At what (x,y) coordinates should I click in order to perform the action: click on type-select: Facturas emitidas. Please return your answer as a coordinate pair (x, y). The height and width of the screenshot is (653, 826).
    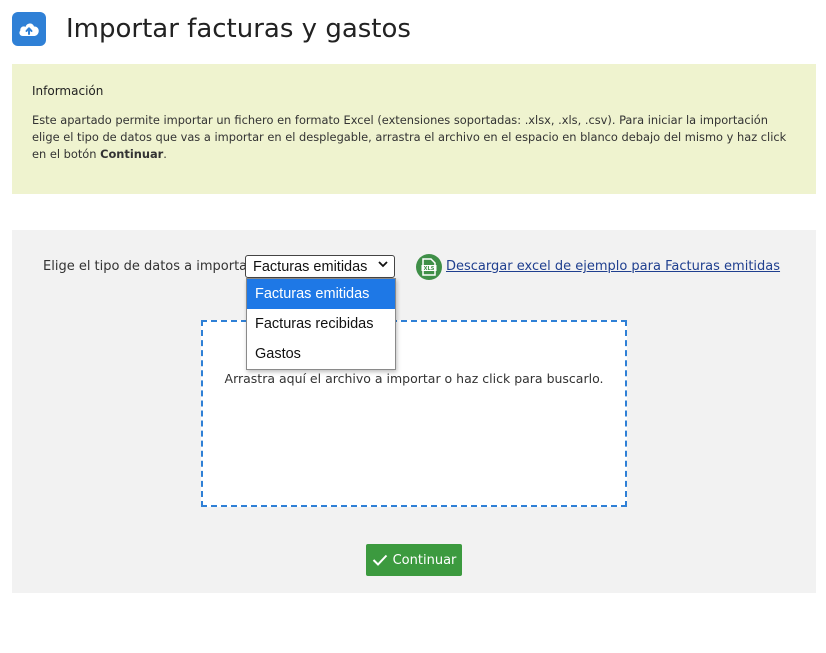
    Looking at the image, I should click on (320, 266).